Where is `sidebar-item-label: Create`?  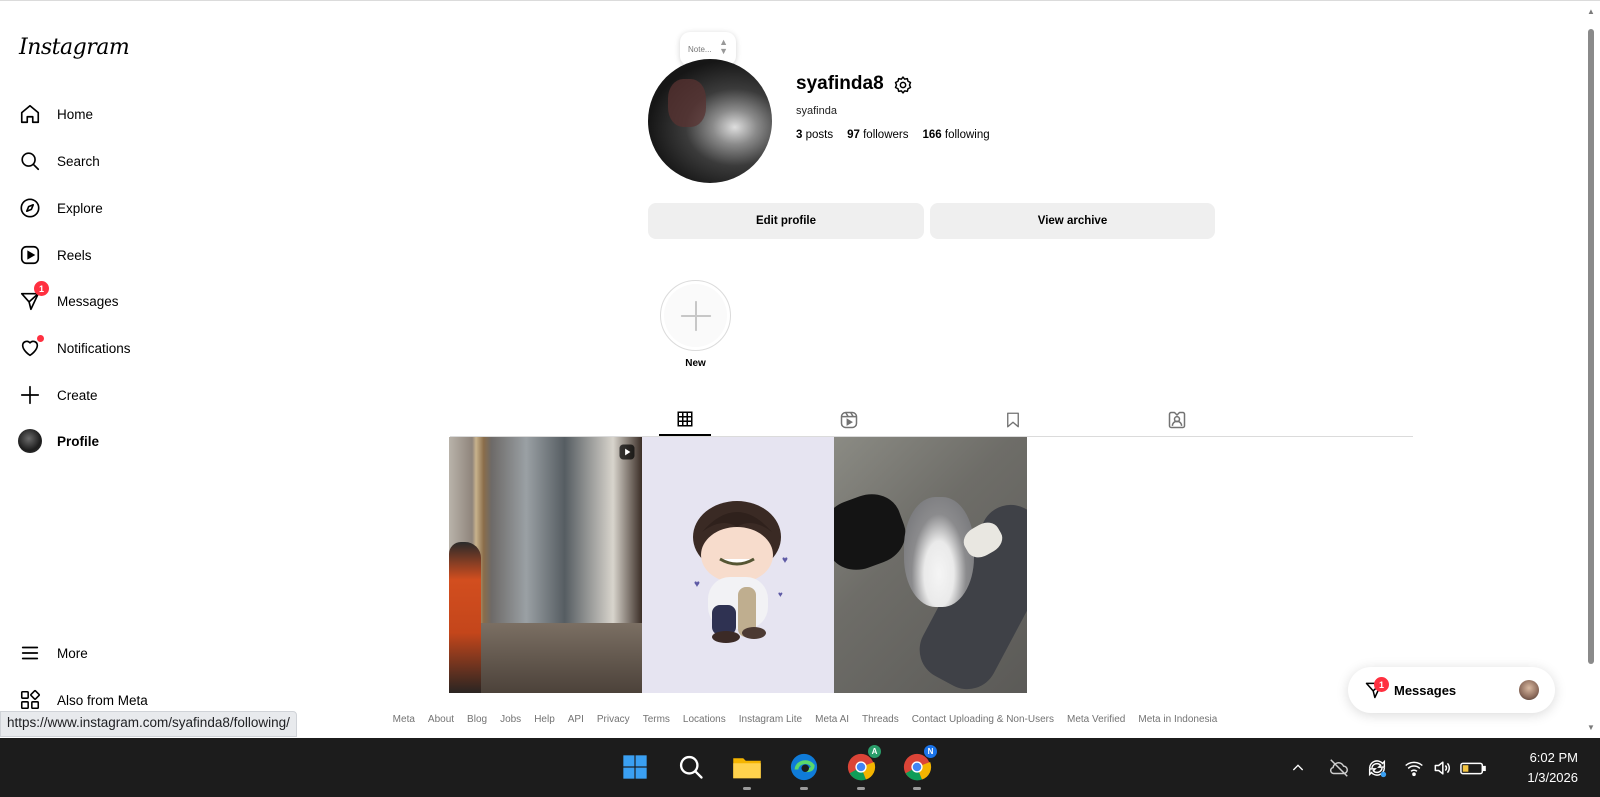
sidebar-item-label: Create is located at coordinates (77, 395).